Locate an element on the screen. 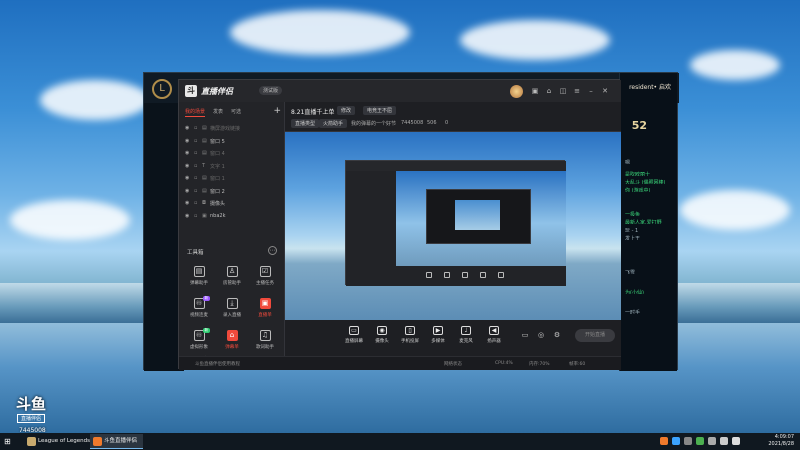  tool-barrage-assistant: ▤ 弹幕助手 is located at coordinates (199, 279).